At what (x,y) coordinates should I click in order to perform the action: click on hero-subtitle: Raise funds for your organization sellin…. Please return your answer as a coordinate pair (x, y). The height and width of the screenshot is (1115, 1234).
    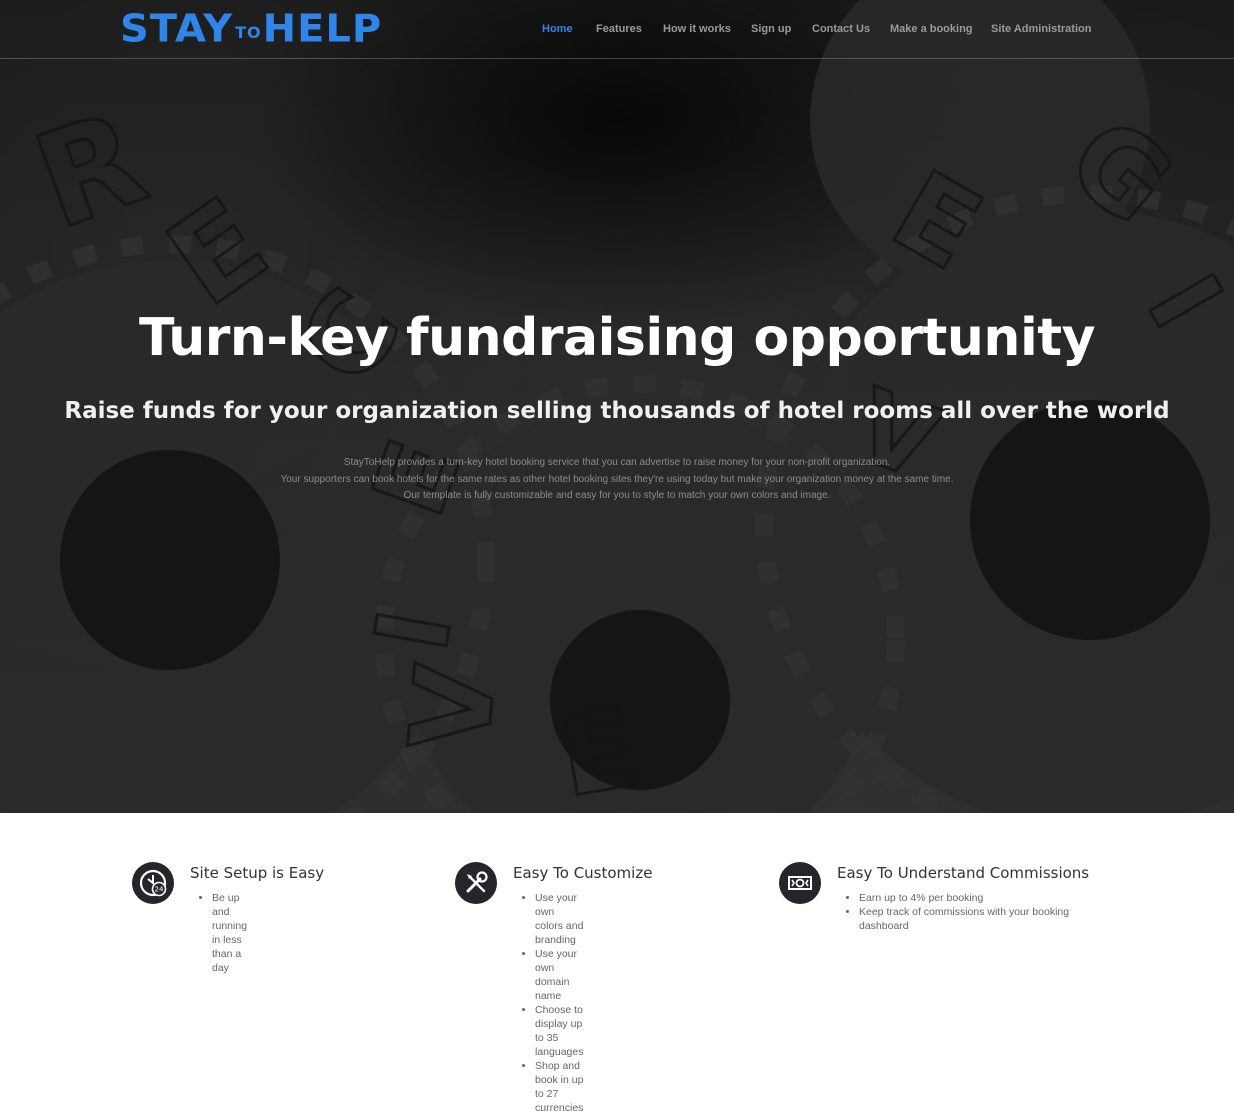
    Looking at the image, I should click on (617, 411).